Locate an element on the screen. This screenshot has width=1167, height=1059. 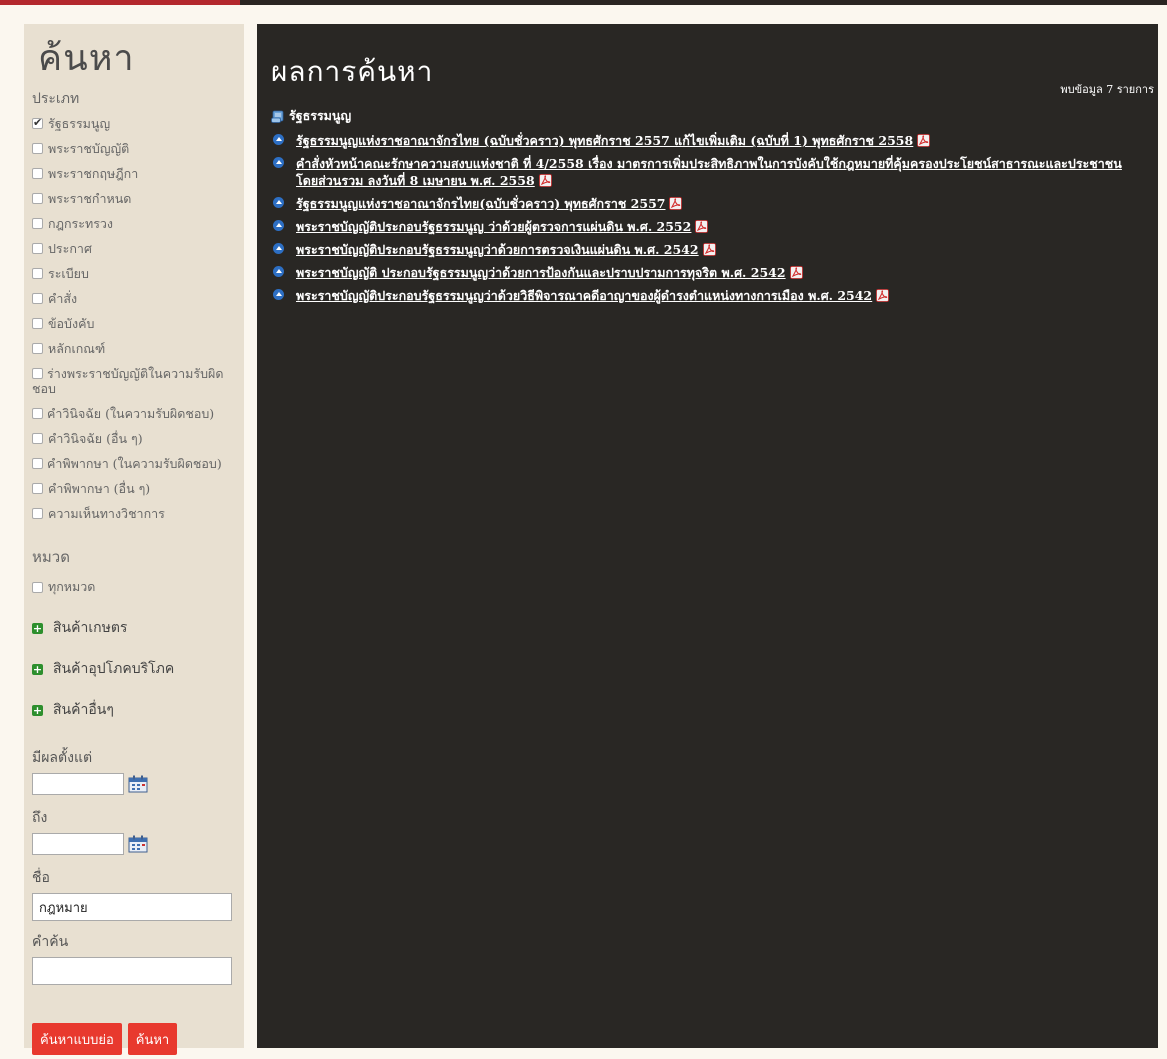
type-checkbox-item: คำวินิจฉัย (ในความรับผิดชอบ) is located at coordinates (138, 413).